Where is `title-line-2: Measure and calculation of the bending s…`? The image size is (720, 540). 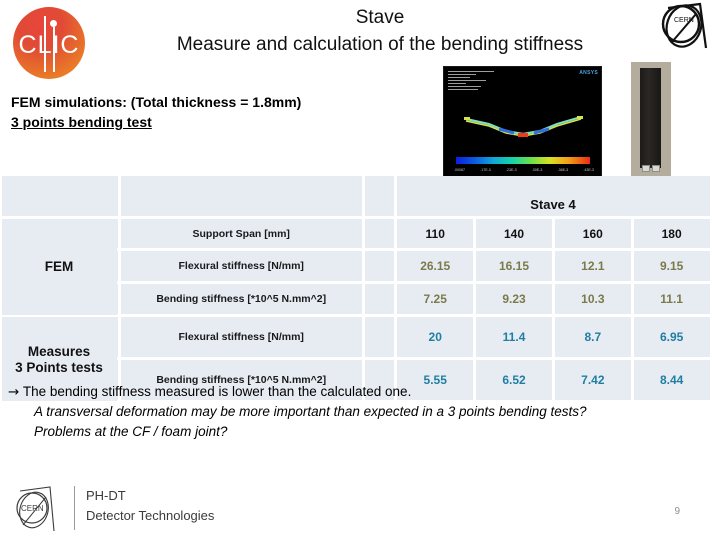 title-line-2: Measure and calculation of the bending s… is located at coordinates (380, 44).